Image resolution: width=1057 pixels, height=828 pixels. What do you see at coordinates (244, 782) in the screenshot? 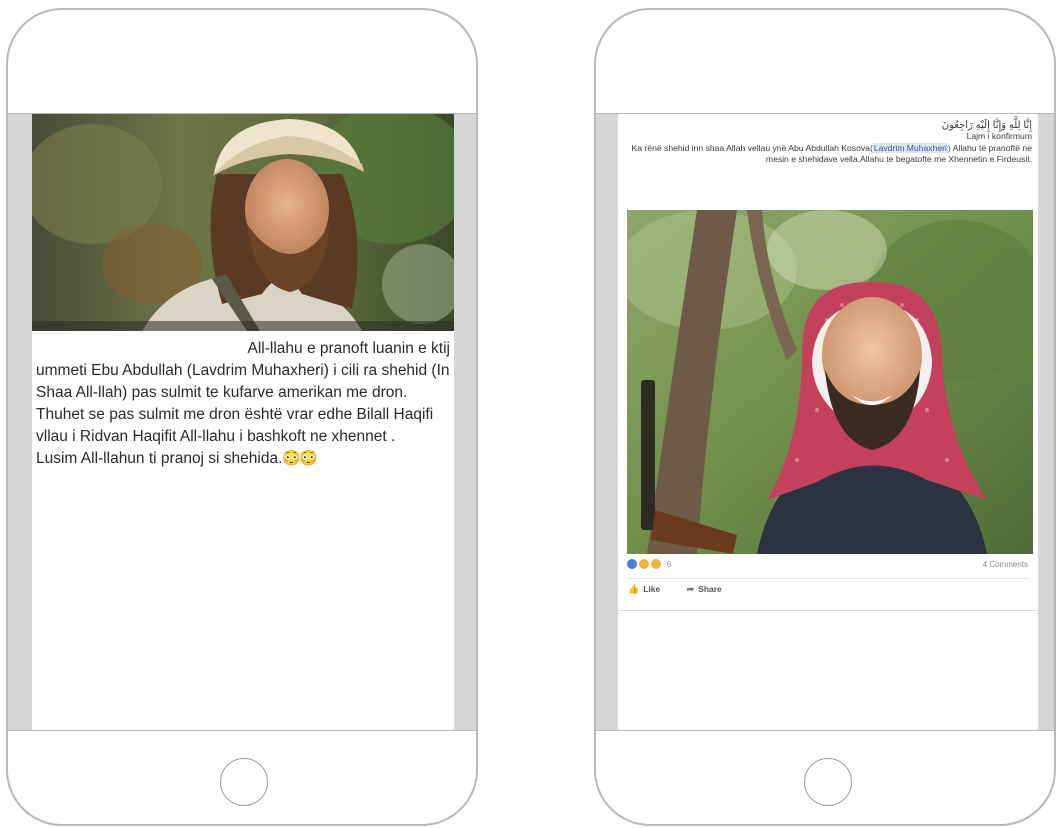
I see `left-home-button` at bounding box center [244, 782].